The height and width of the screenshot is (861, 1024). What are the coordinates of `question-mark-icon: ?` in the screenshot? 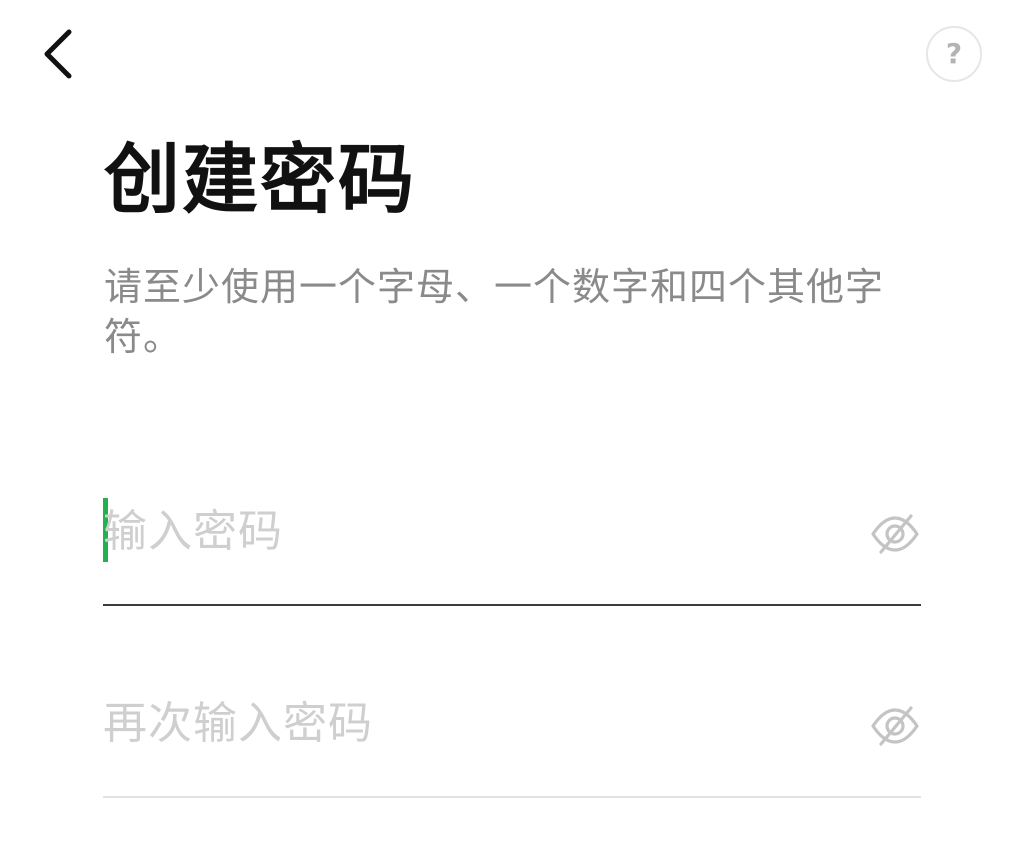 It's located at (954, 53).